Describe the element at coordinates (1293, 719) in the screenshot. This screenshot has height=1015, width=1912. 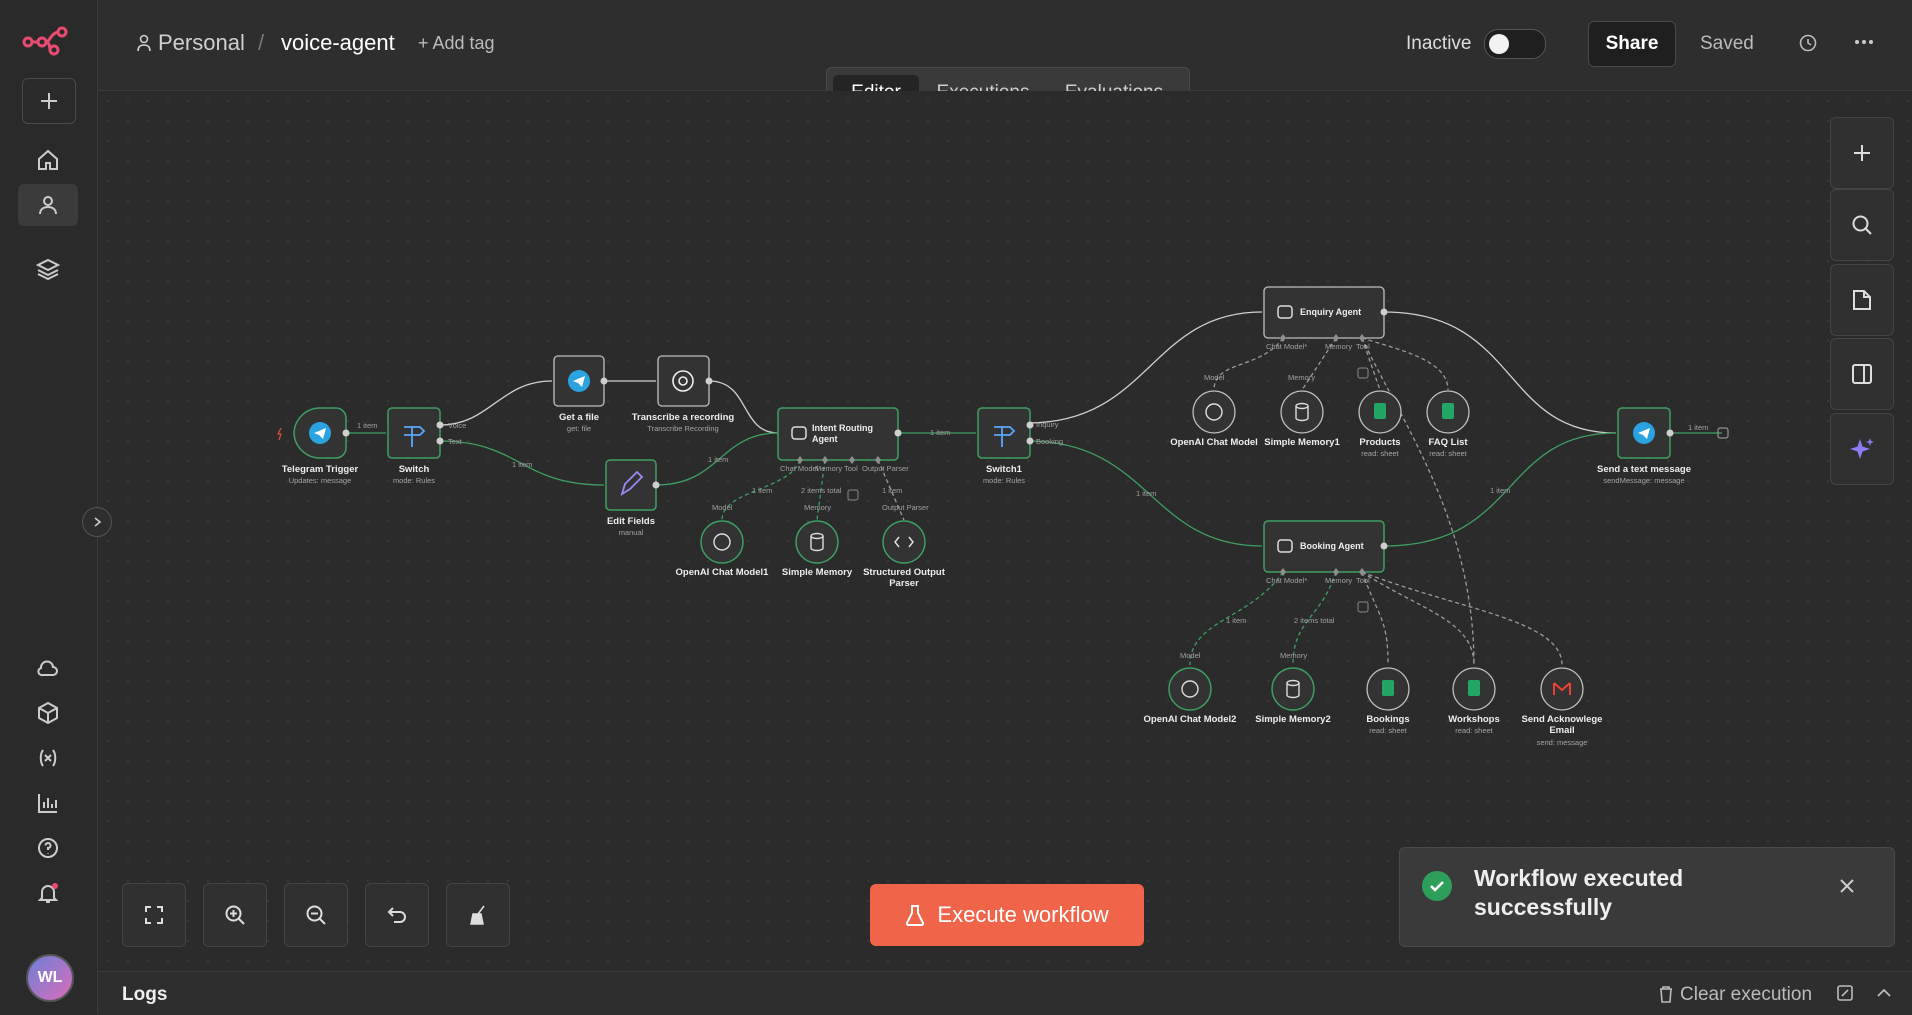
I see `node-label: Simple Memory2` at that location.